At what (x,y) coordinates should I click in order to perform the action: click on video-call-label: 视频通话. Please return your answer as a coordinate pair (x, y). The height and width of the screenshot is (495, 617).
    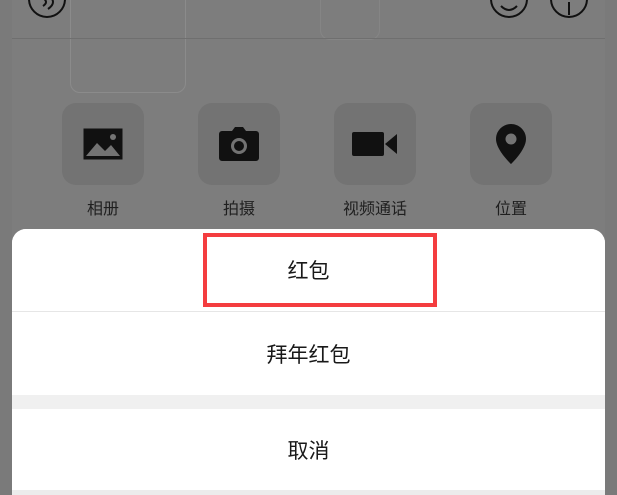
    Looking at the image, I should click on (374, 208).